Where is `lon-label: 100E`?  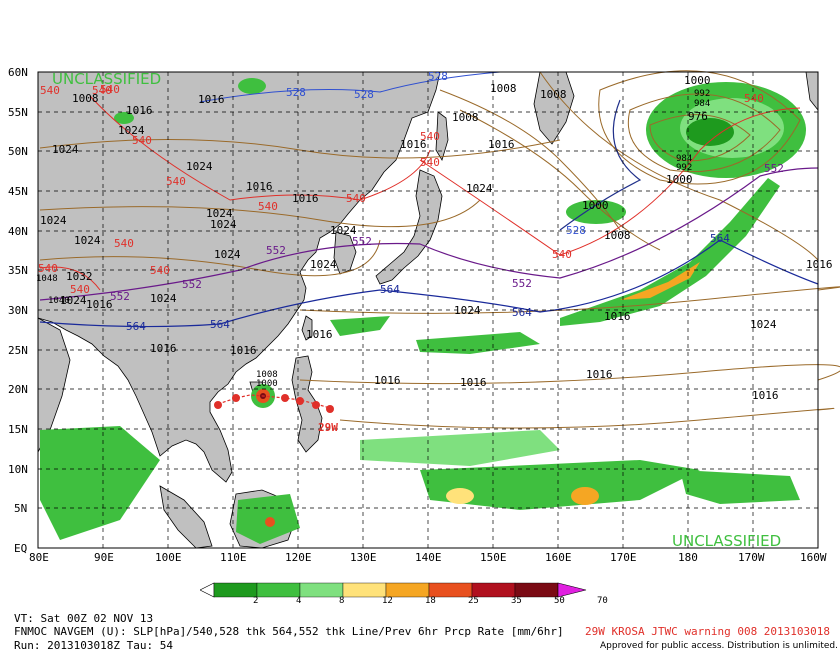 lon-label: 100E is located at coordinates (168, 557).